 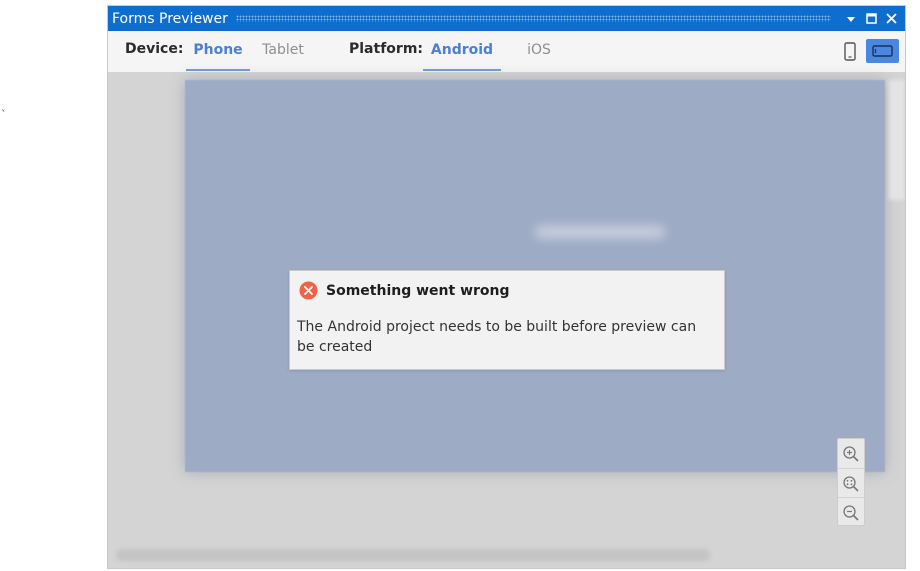 I want to click on tab-ios: iOS, so click(x=539, y=51).